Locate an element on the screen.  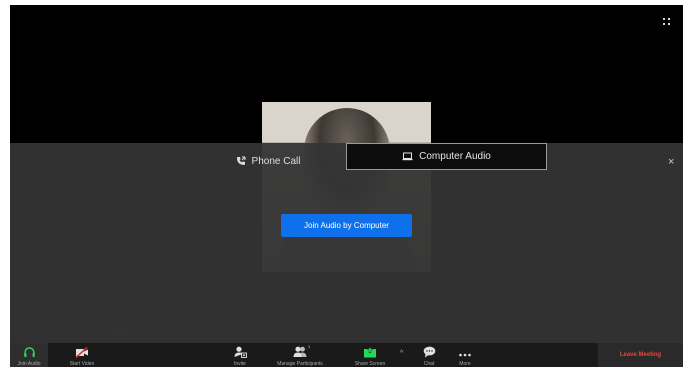
chat-icon is located at coordinates (429, 350).